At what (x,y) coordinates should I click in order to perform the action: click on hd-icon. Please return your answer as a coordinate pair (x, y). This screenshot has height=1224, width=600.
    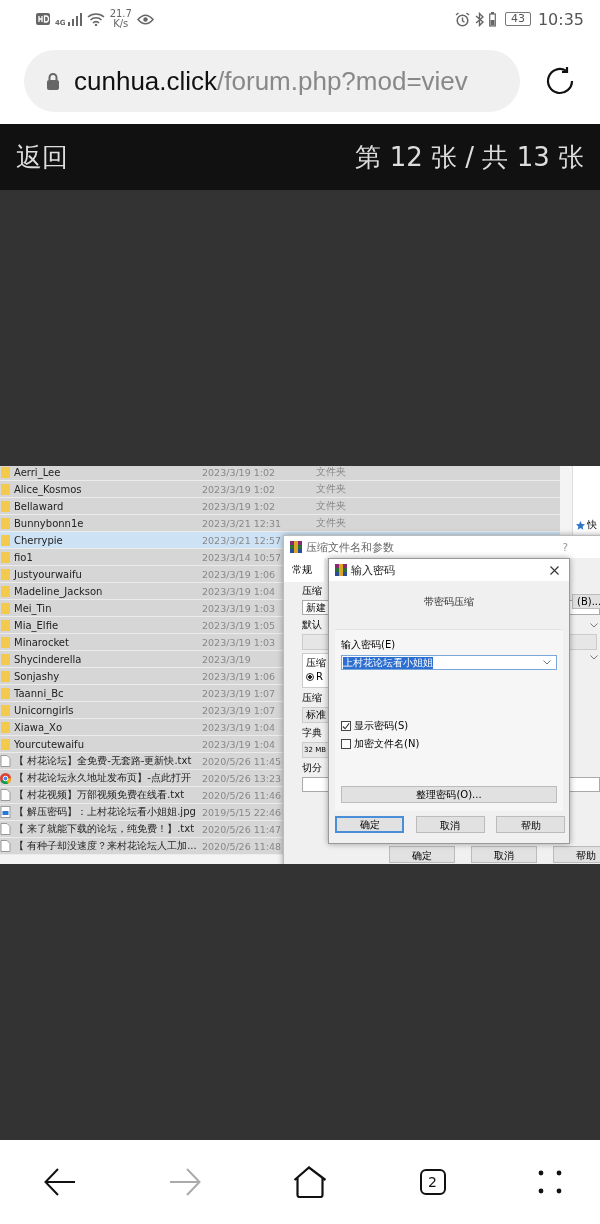
    Looking at the image, I should click on (43, 19).